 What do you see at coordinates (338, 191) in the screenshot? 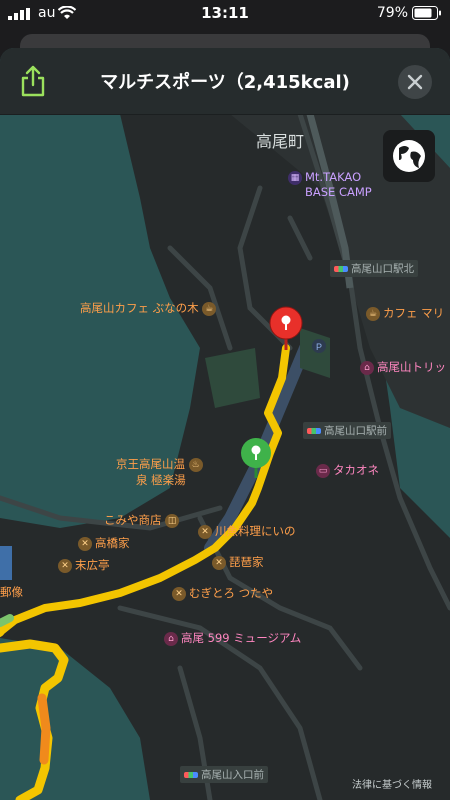
I see `poi-label-2: BASE CAMP` at bounding box center [338, 191].